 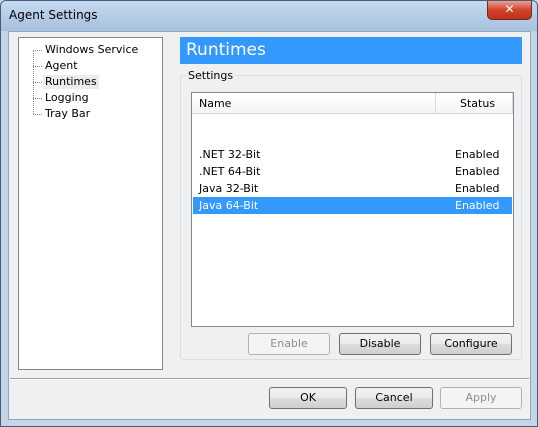 What do you see at coordinates (92, 49) in the screenshot?
I see `tree-item-label: Windows Service` at bounding box center [92, 49].